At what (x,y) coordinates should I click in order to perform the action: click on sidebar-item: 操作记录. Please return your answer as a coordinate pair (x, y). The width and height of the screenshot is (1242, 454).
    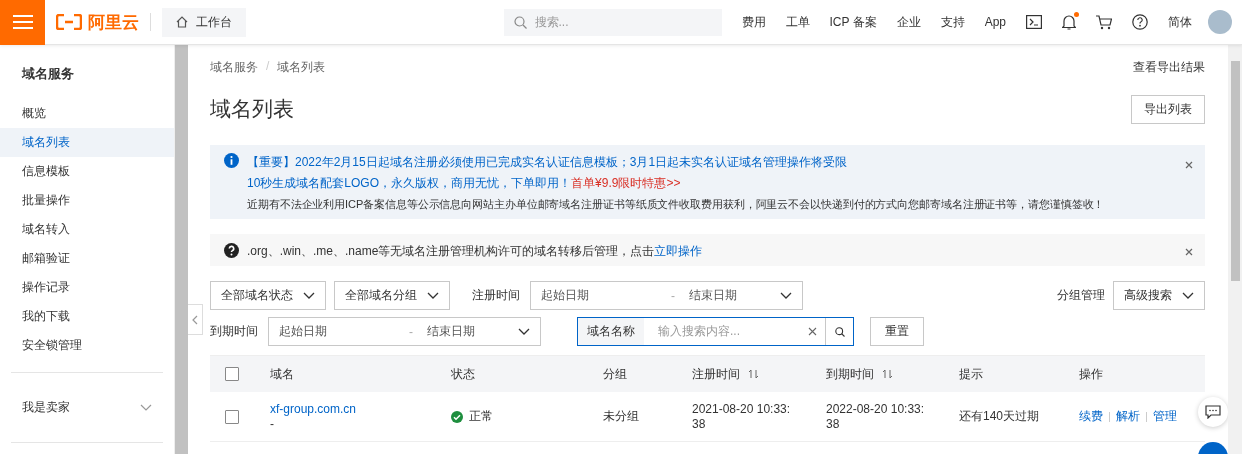
    Looking at the image, I should click on (87, 287).